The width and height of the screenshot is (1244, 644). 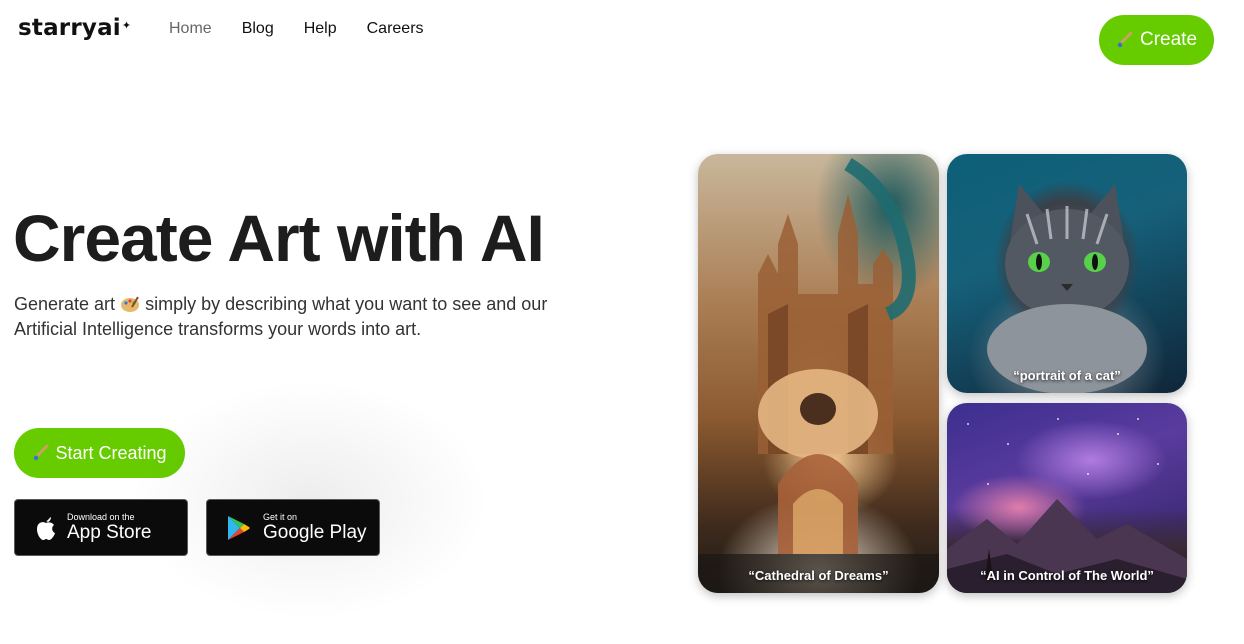 I want to click on palette-icon, so click(x=130, y=304).